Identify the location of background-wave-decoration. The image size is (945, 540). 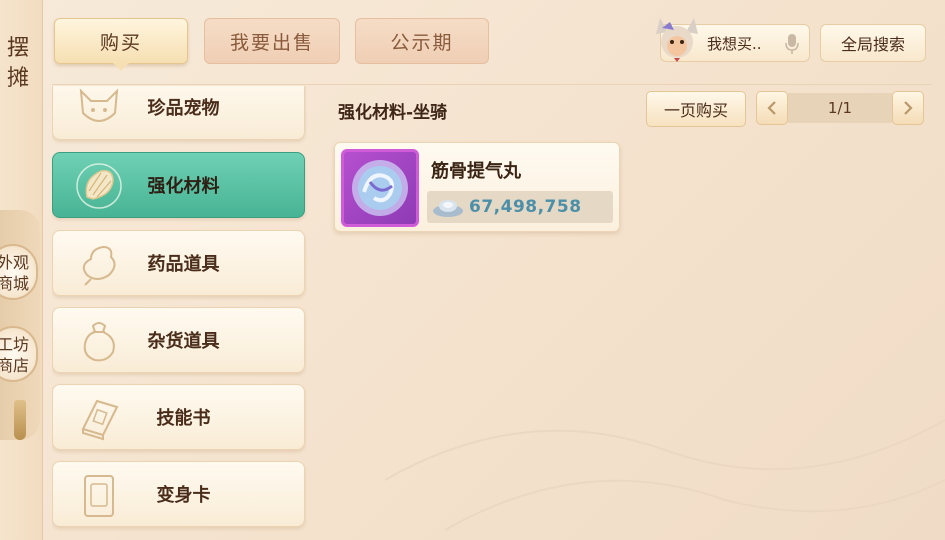
(665, 475).